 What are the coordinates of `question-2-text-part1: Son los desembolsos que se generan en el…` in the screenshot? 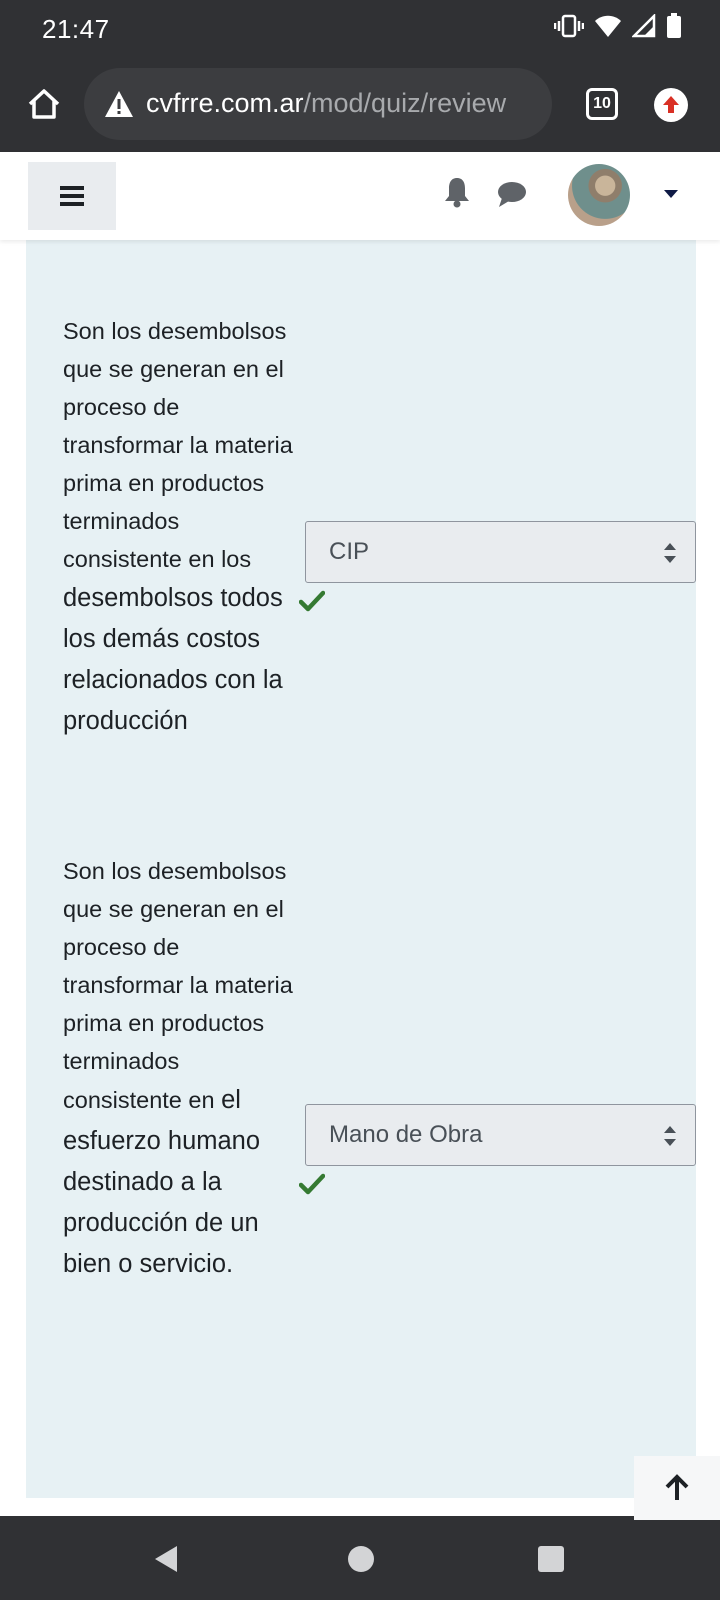 It's located at (178, 985).